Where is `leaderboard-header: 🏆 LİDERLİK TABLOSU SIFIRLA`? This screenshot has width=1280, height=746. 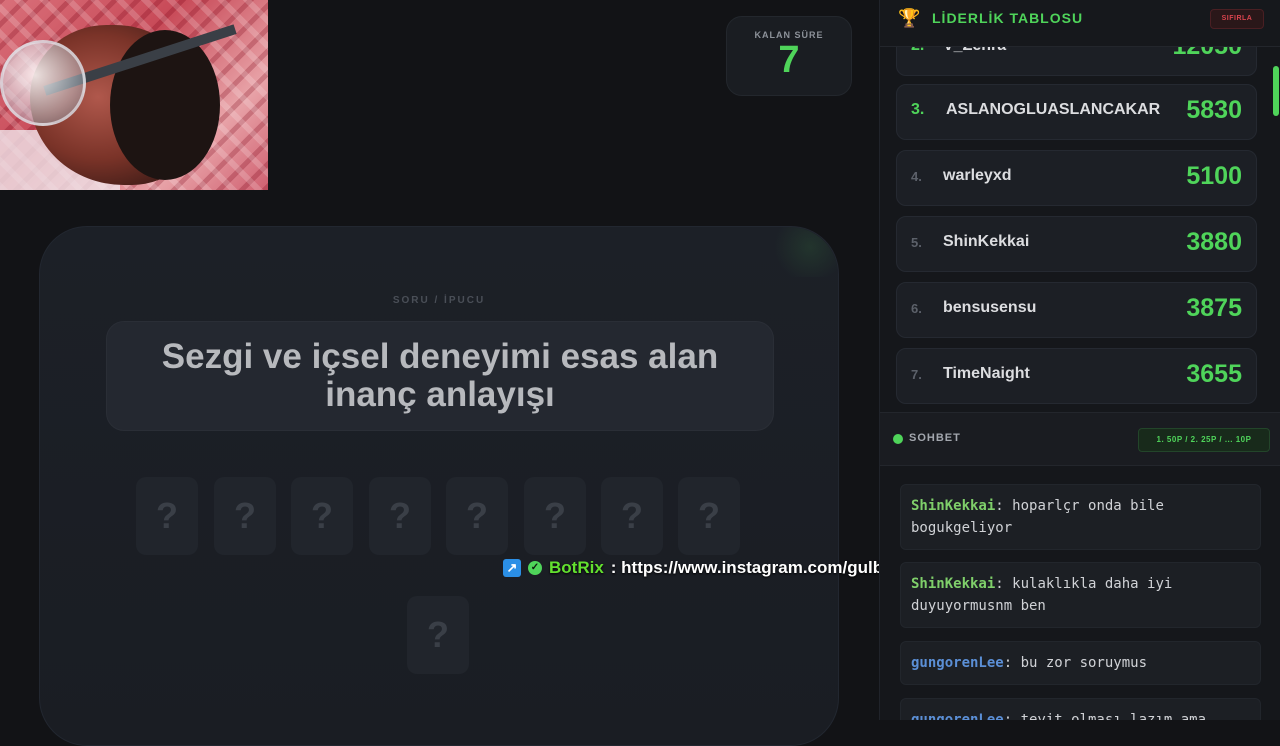 leaderboard-header: 🏆 LİDERLİK TABLOSU SIFIRLA is located at coordinates (1080, 23).